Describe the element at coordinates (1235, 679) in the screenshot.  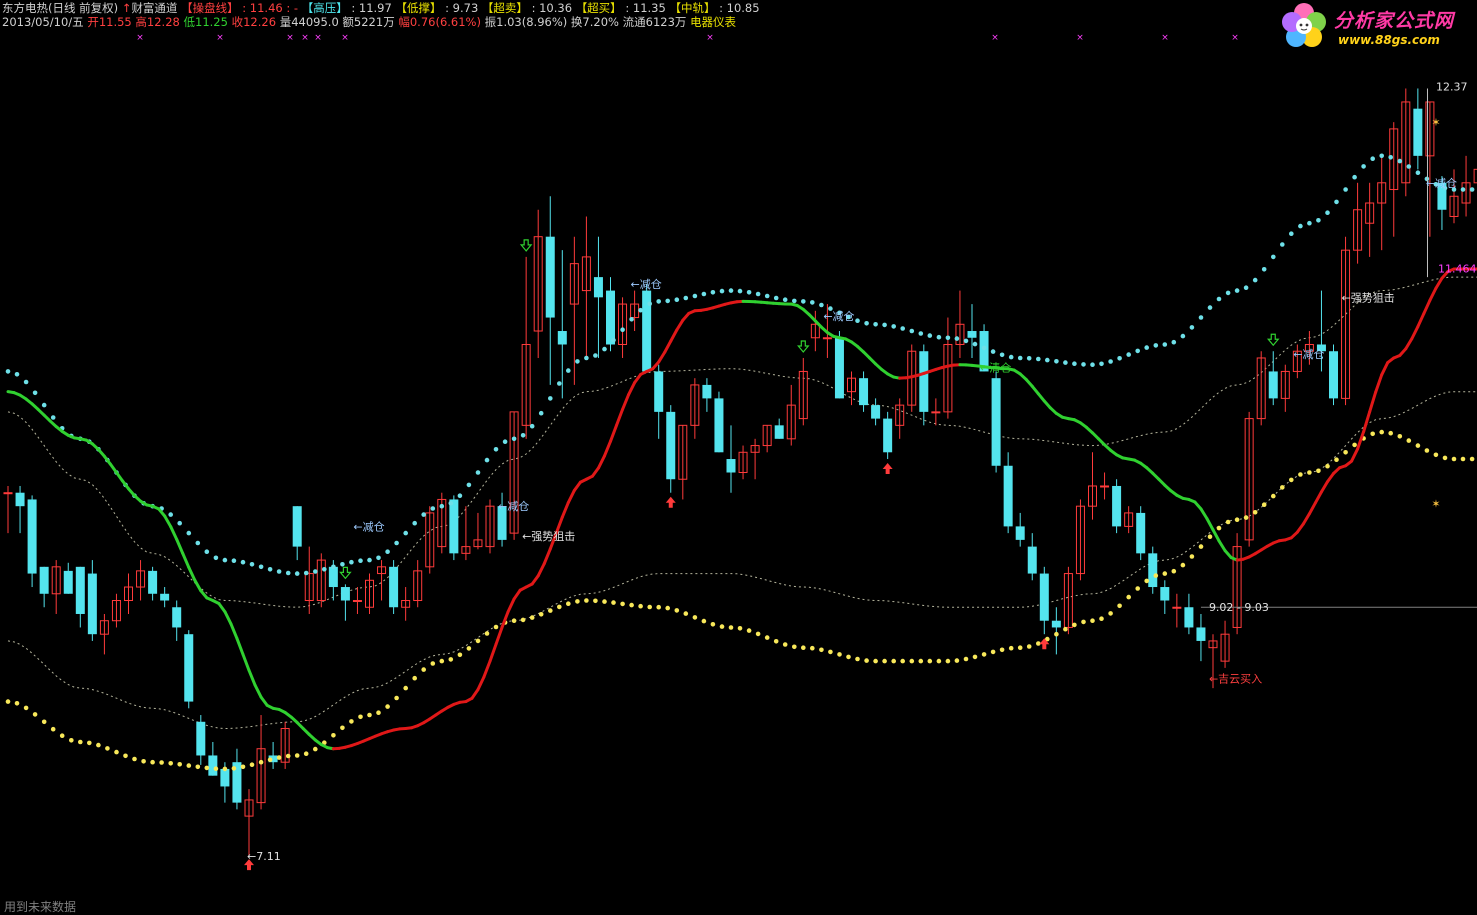
I see `chart-annotation: ←吉云买入` at that location.